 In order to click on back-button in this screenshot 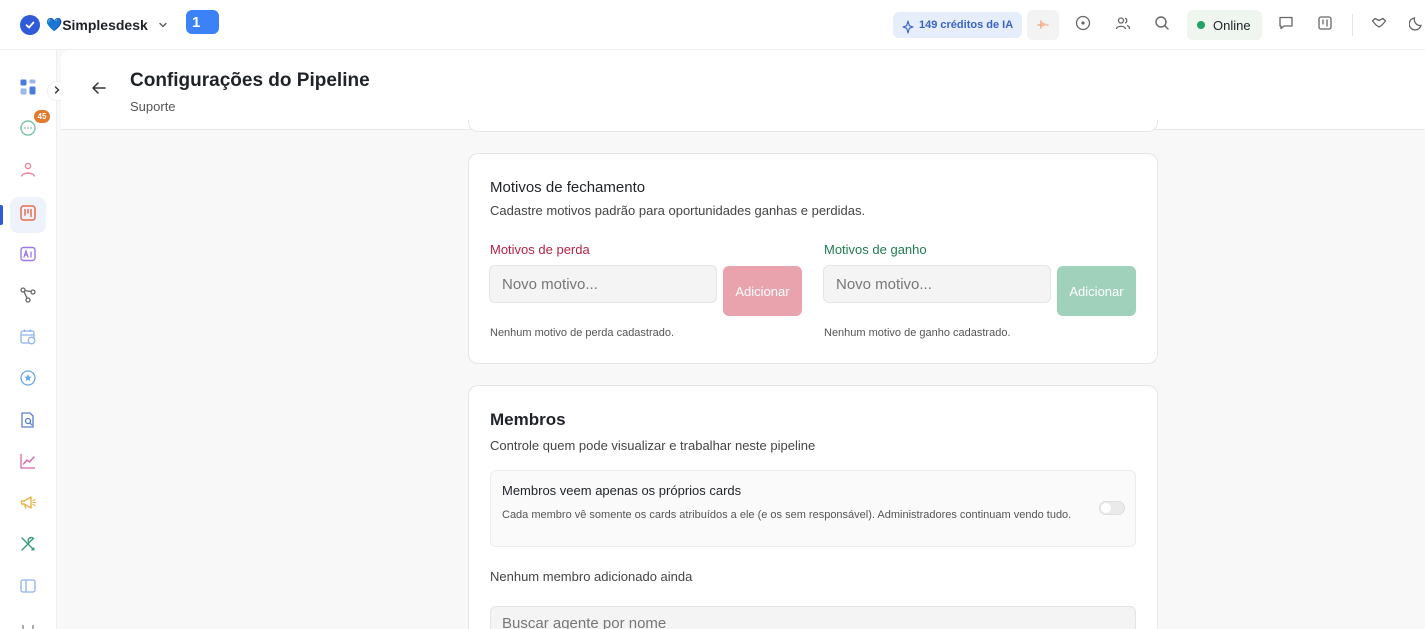, I will do `click(99, 90)`.